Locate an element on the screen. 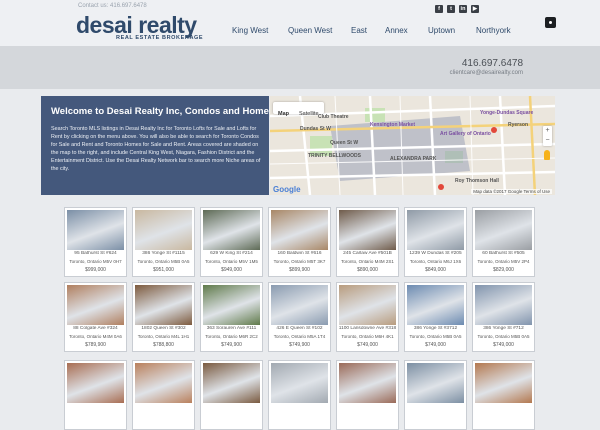  map-zoom-control: + − is located at coordinates (547, 136).